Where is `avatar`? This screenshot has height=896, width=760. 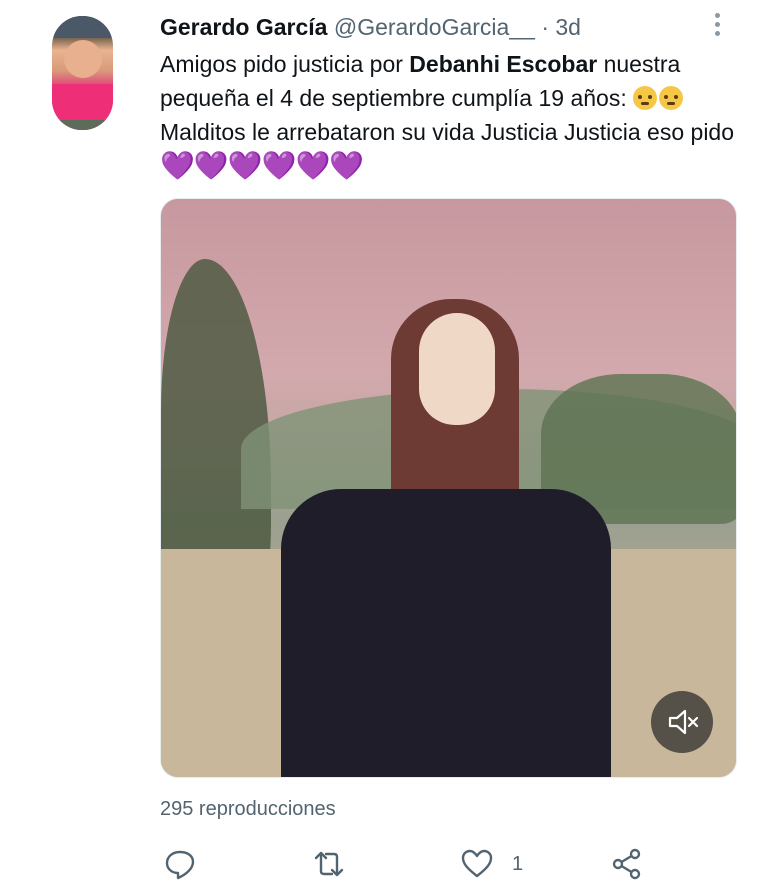 avatar is located at coordinates (82, 73).